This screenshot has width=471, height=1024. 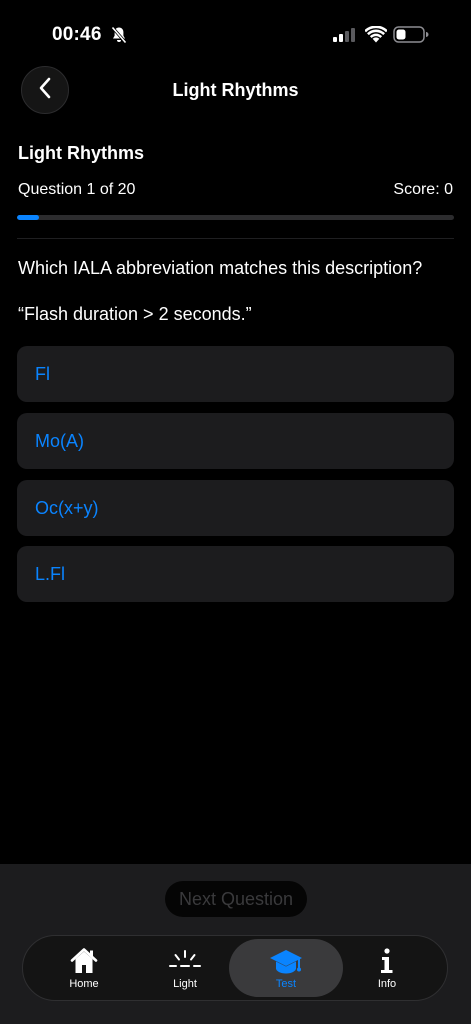 I want to click on battery-icon, so click(x=411, y=37).